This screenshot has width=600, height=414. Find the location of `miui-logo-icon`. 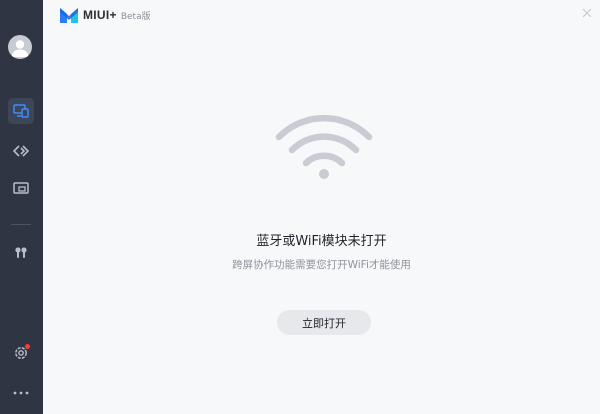

miui-logo-icon is located at coordinates (69, 15).